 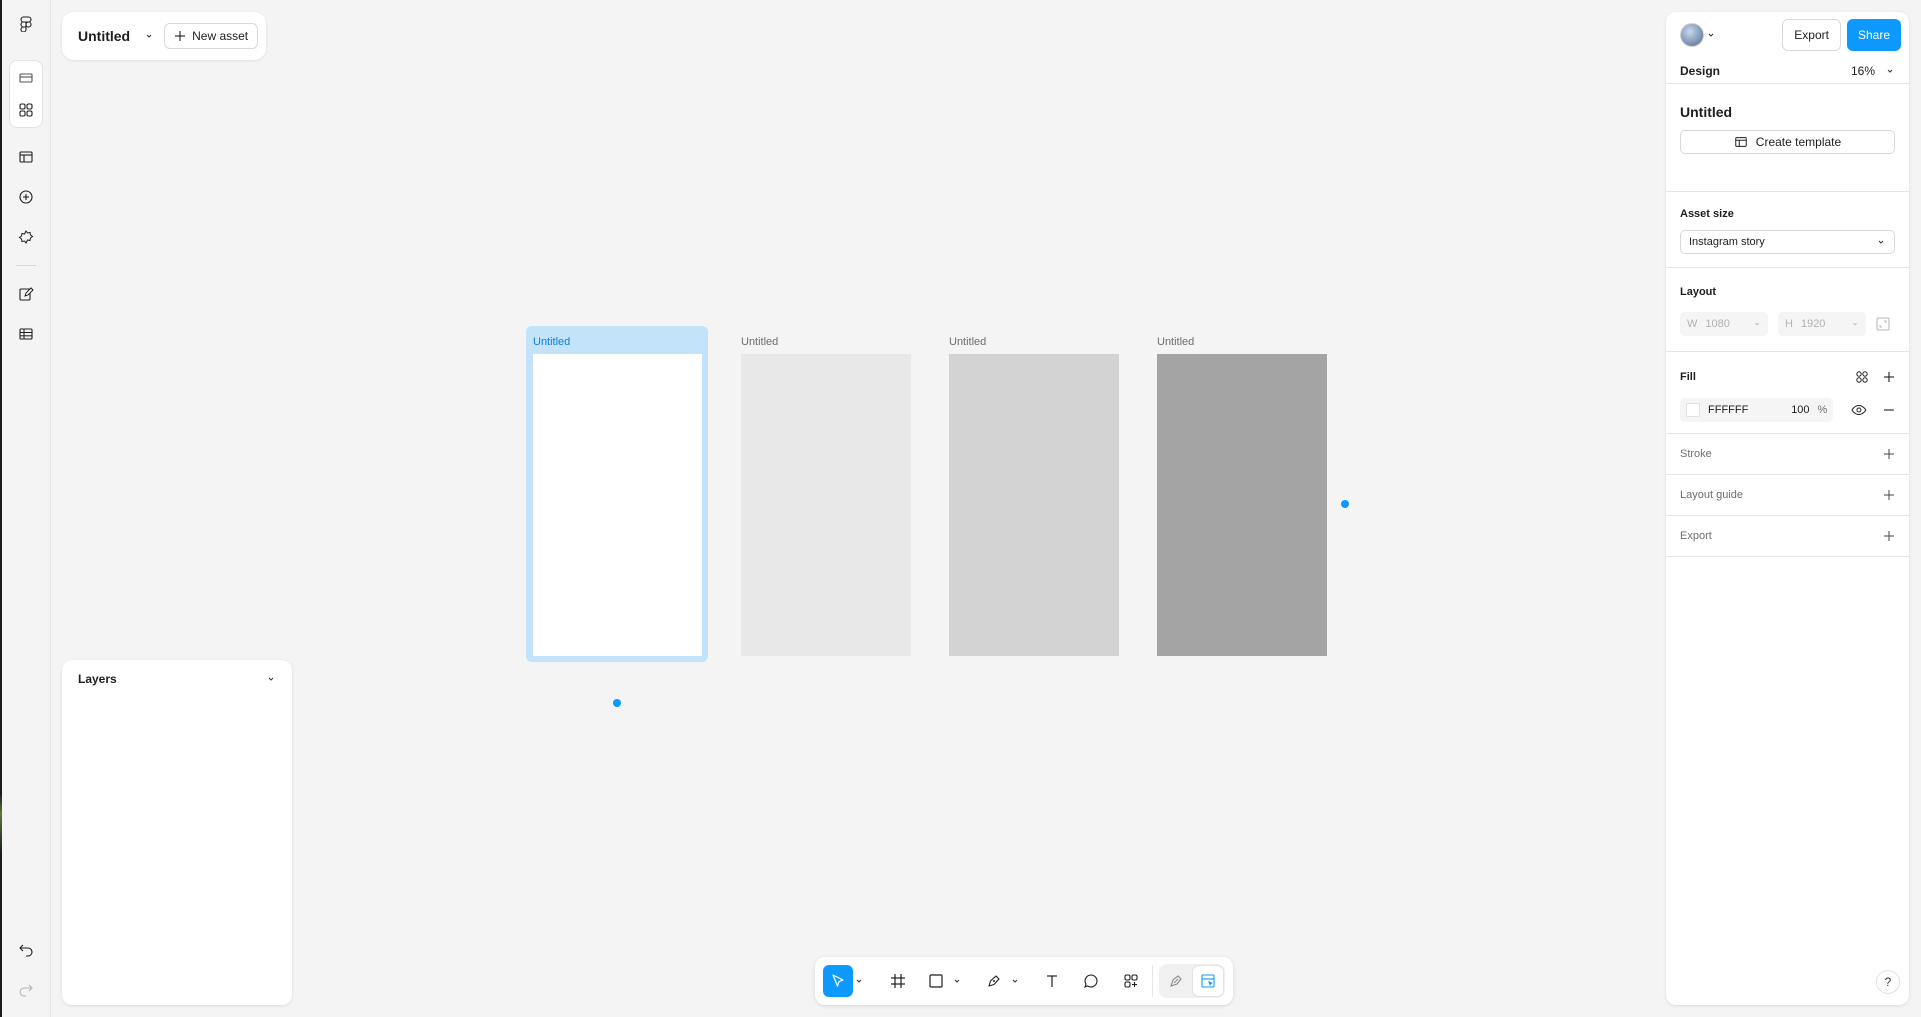 I want to click on create-template-button: Create template, so click(x=1787, y=142).